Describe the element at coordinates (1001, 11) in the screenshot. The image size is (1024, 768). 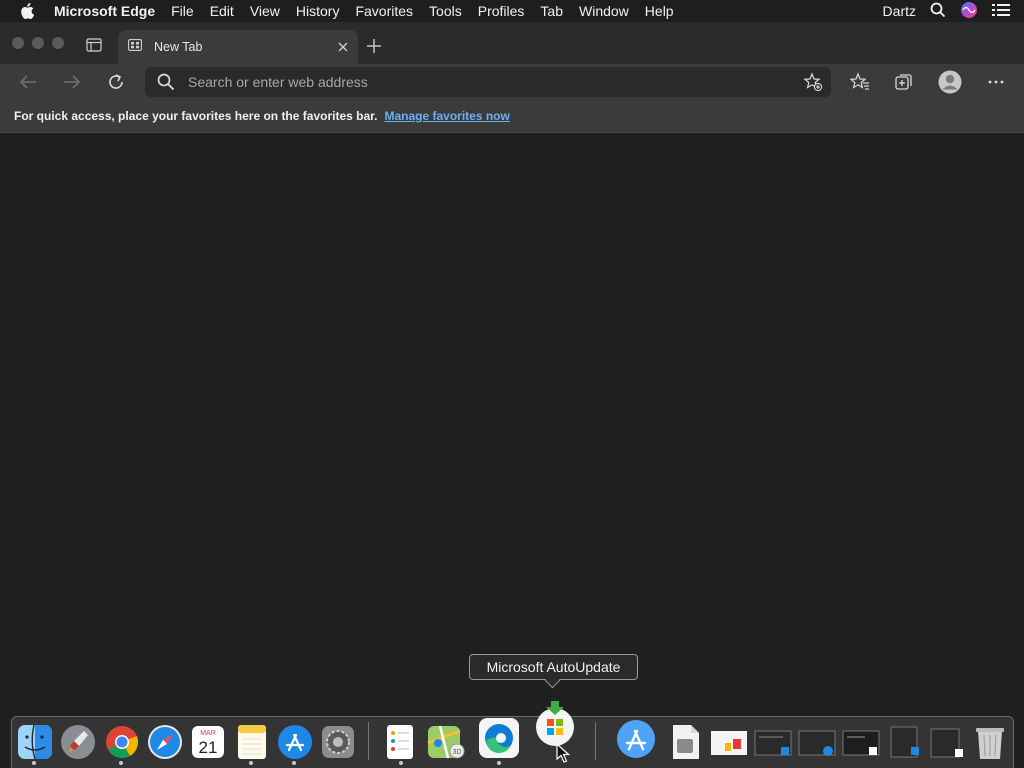
I see `control-center-icon` at that location.